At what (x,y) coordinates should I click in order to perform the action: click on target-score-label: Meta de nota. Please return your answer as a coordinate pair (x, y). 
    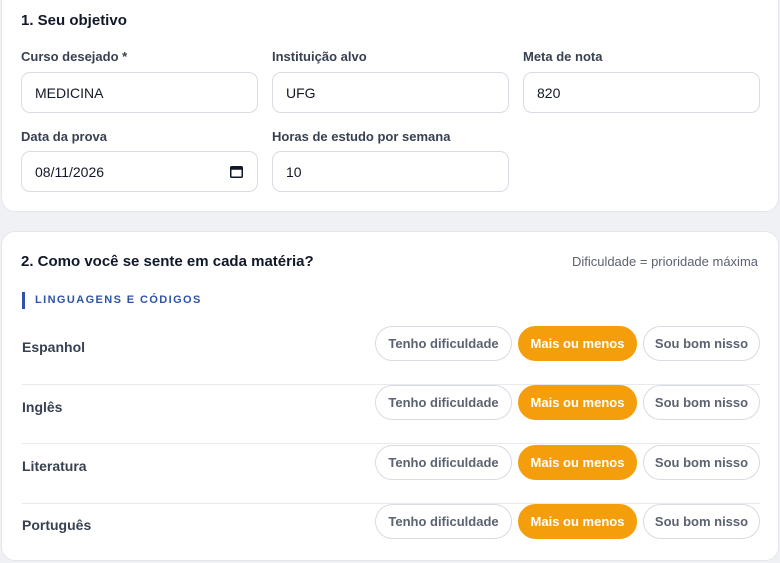
    Looking at the image, I should click on (563, 56).